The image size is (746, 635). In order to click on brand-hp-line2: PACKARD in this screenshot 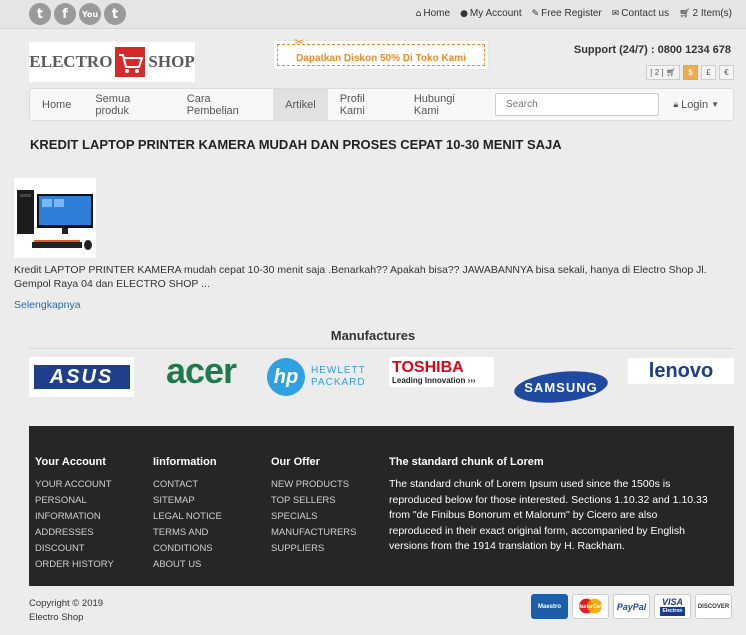, I will do `click(338, 382)`.